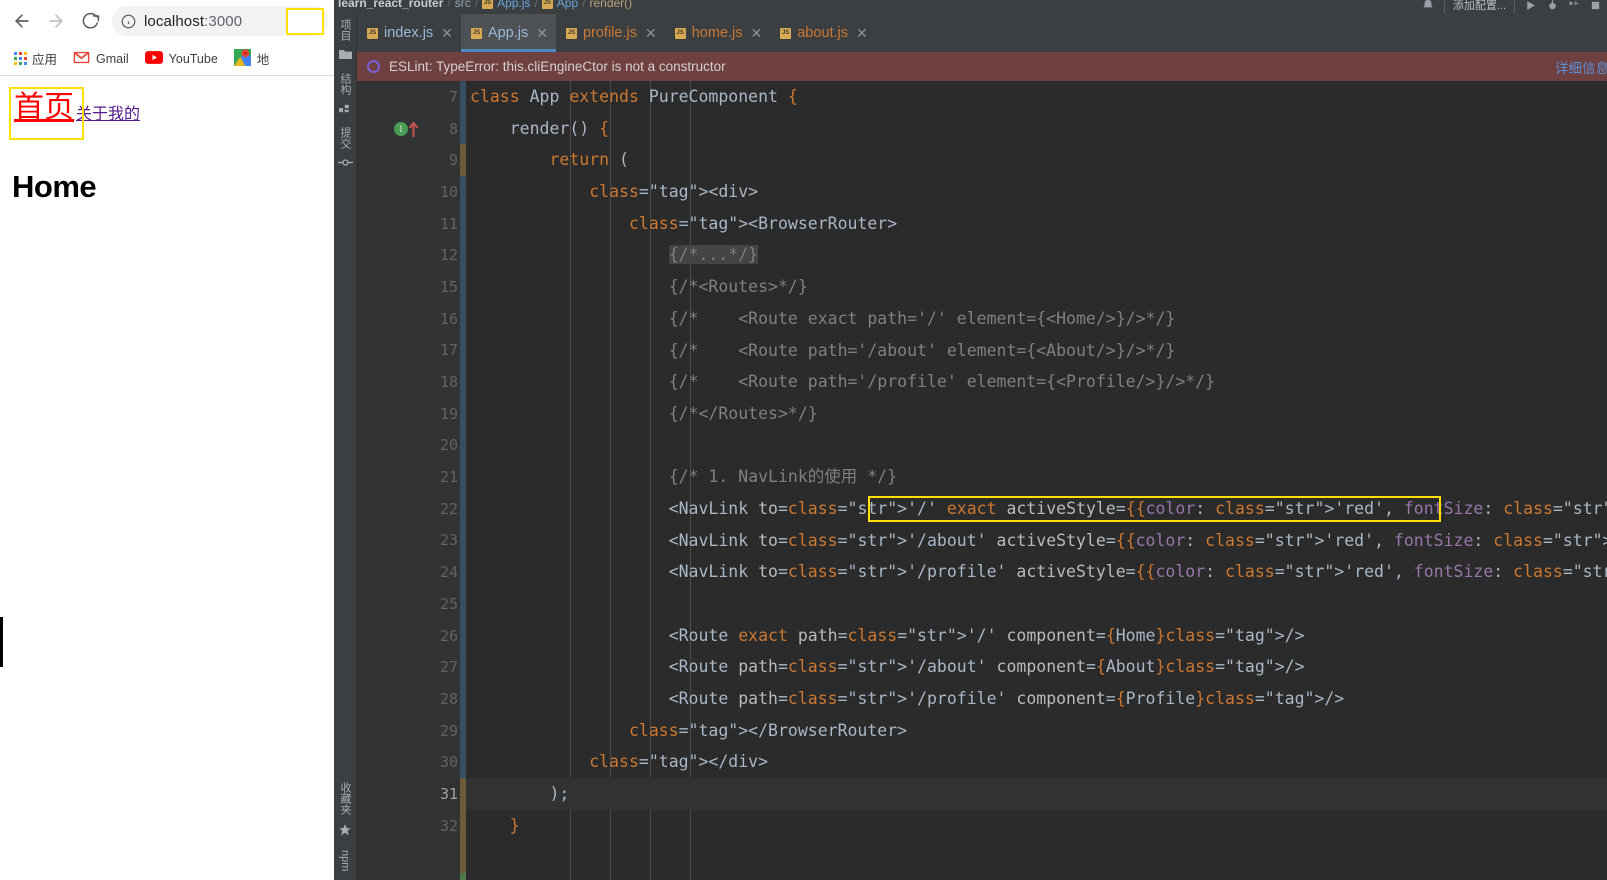 This screenshot has height=880, width=1607. I want to click on gutter-line-27: 27, so click(411, 667).